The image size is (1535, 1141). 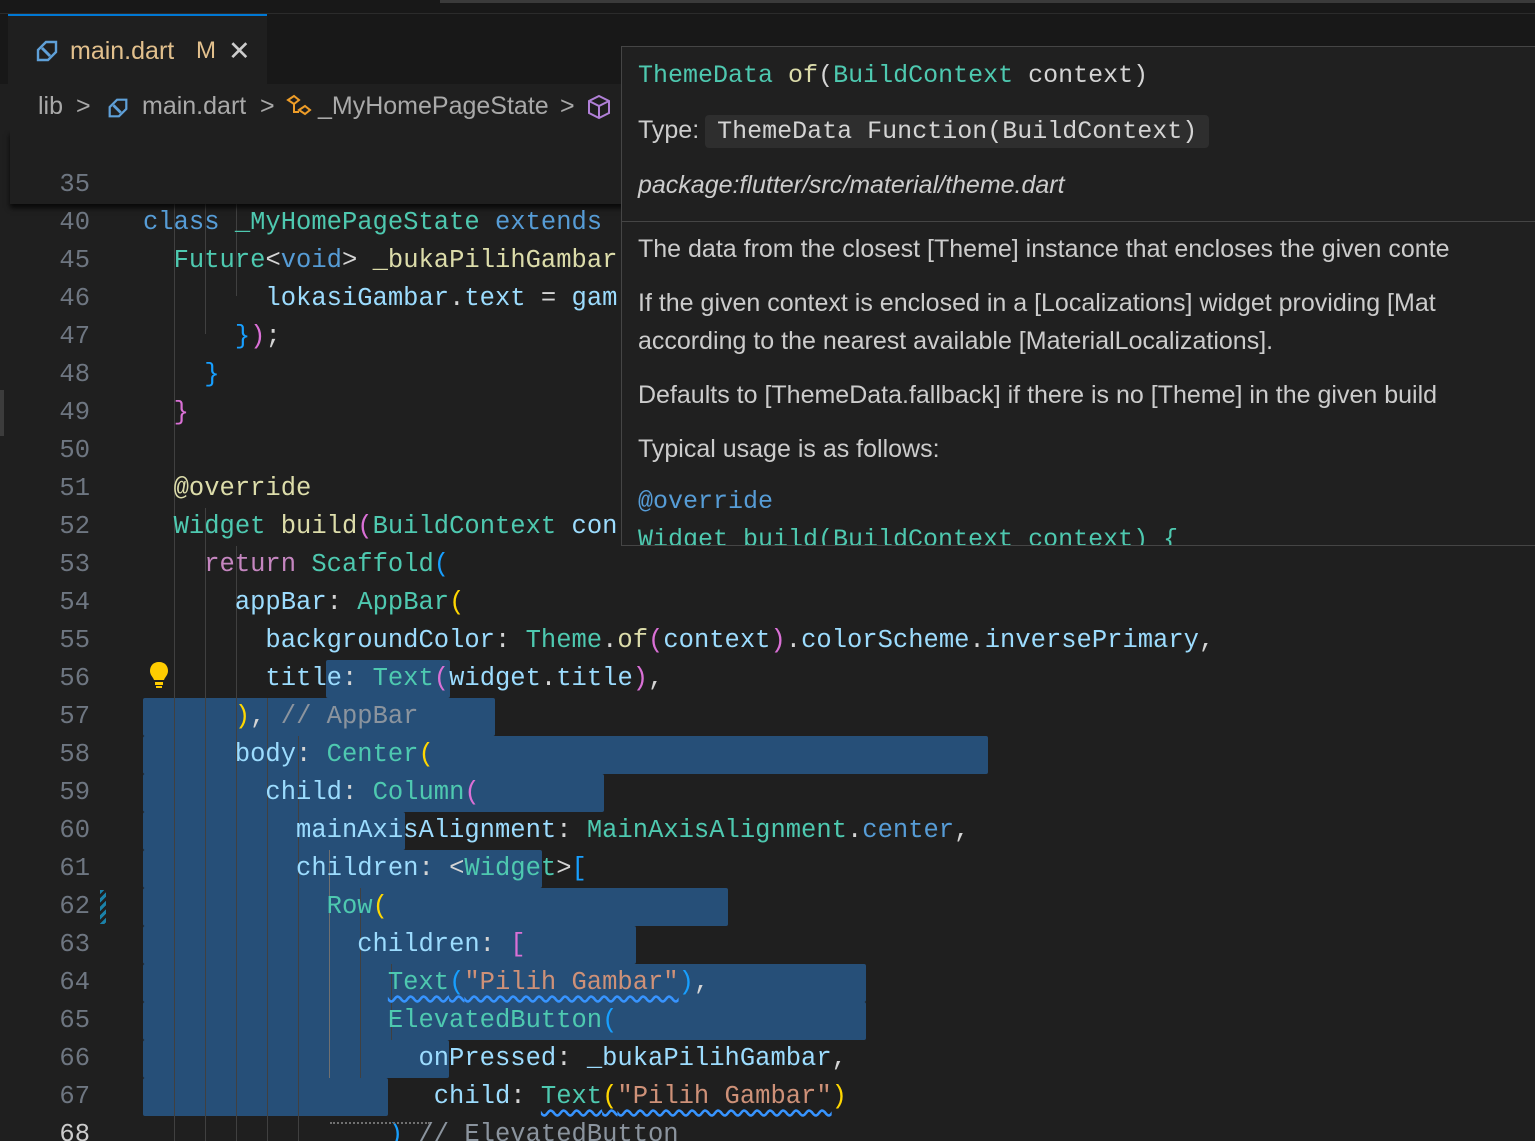 I want to click on tabs-scrollbar, so click(x=987, y=1).